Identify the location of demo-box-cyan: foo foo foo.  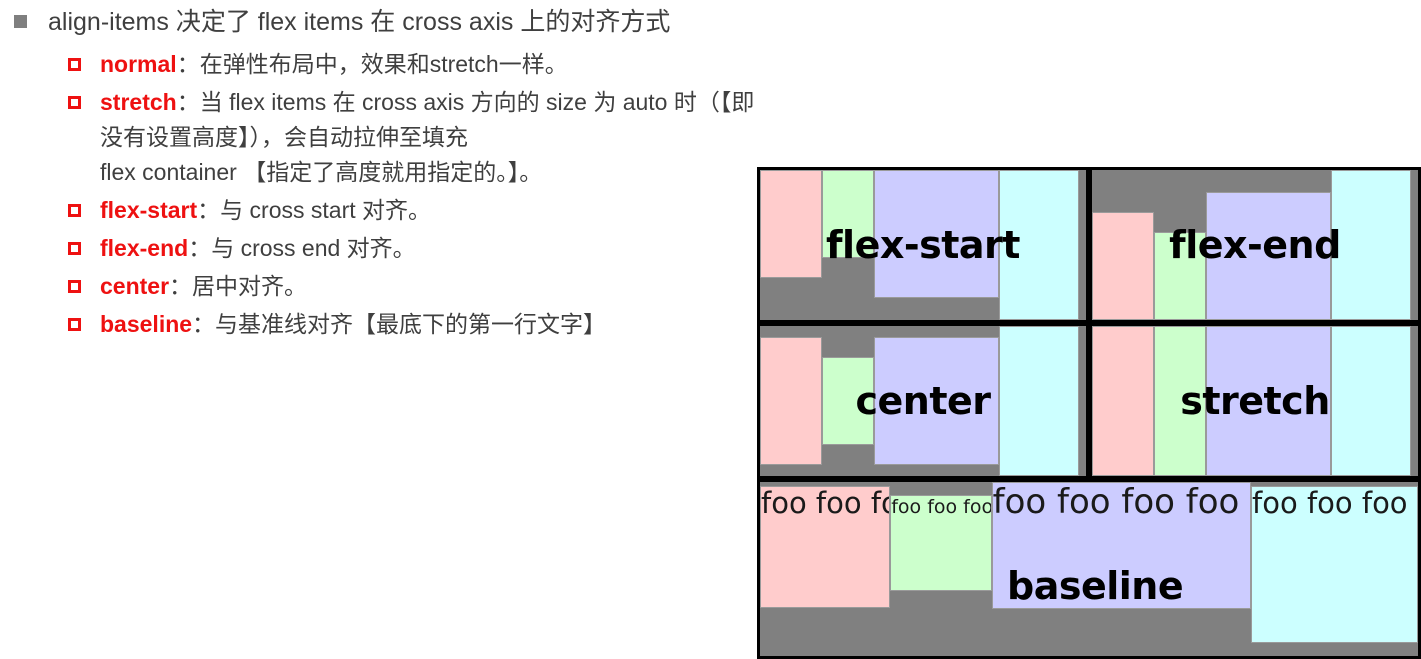
(1334, 564).